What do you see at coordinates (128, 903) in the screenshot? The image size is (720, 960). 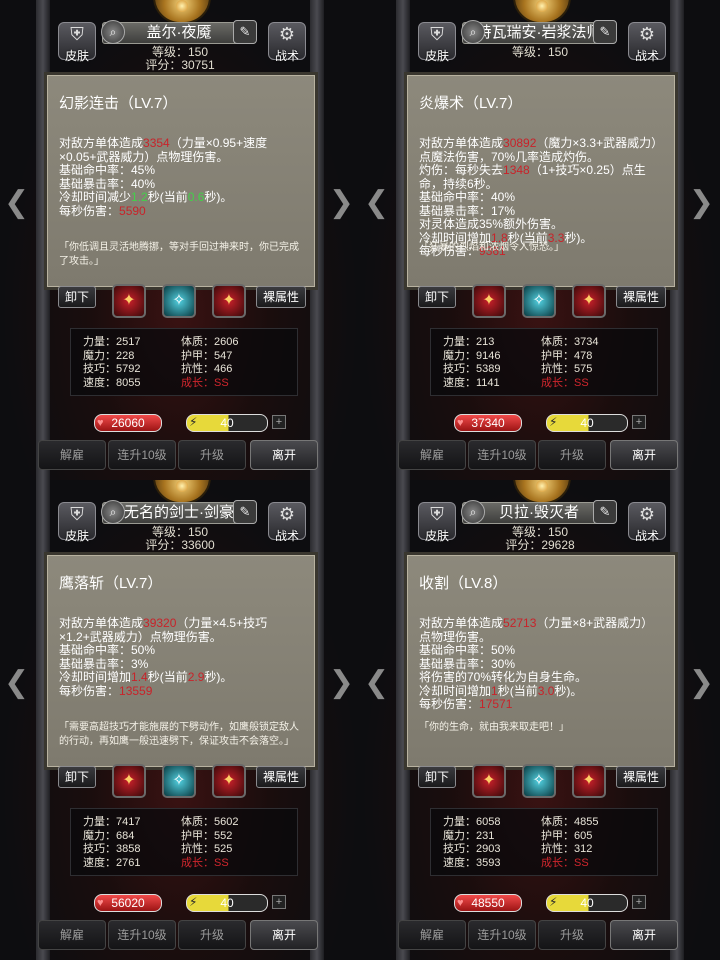 I see `hp-value: 56020` at bounding box center [128, 903].